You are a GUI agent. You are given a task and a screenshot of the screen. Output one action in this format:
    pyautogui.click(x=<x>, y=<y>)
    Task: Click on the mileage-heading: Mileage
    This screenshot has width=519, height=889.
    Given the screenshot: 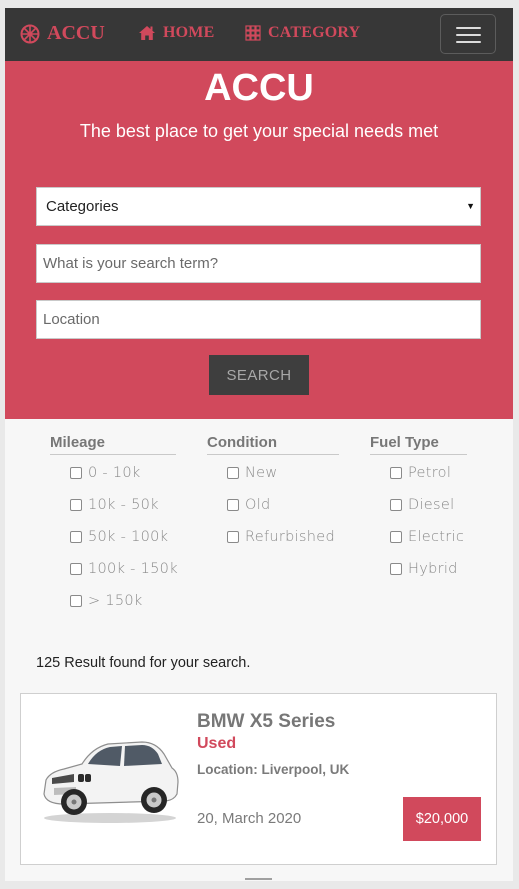 What is the action you would take?
    pyautogui.click(x=113, y=444)
    